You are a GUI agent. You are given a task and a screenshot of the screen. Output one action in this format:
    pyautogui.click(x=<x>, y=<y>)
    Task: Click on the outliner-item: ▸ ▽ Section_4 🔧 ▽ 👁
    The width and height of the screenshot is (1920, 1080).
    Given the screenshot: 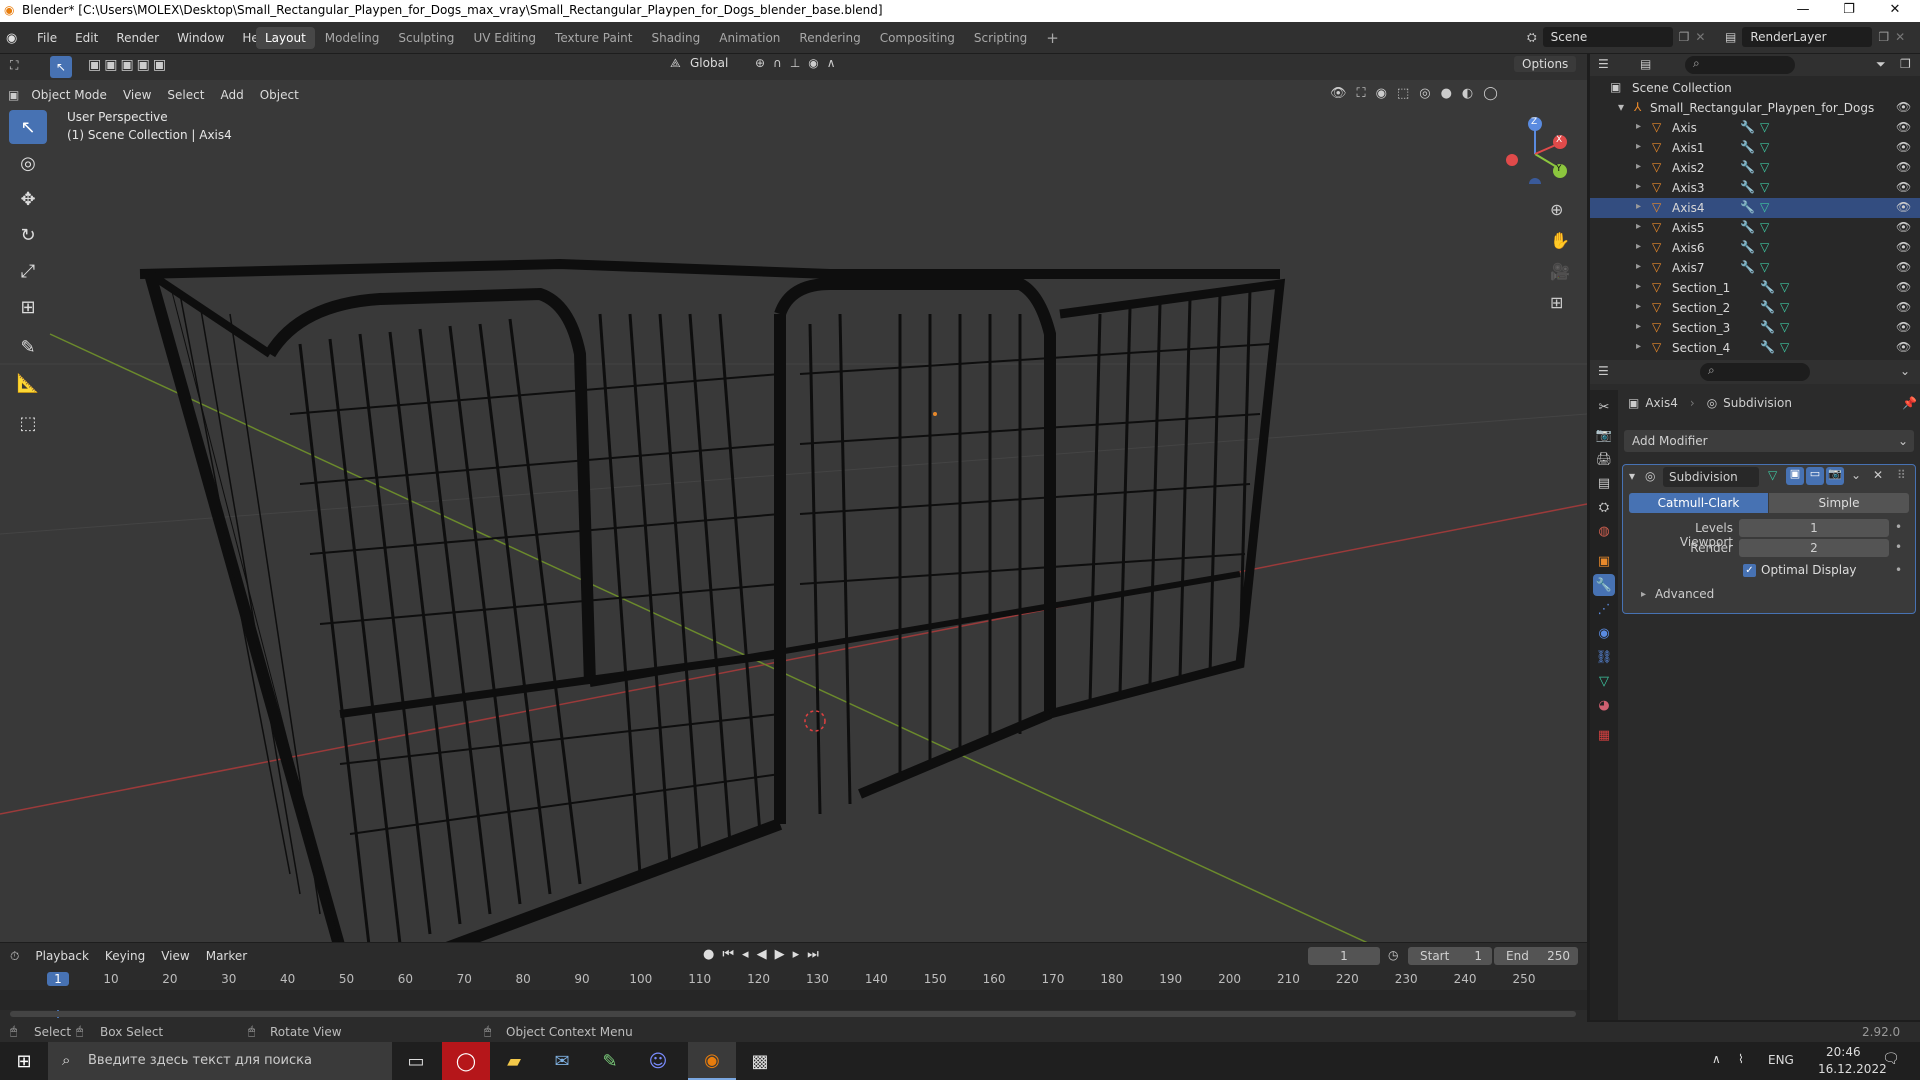 What is the action you would take?
    pyautogui.click(x=1755, y=348)
    